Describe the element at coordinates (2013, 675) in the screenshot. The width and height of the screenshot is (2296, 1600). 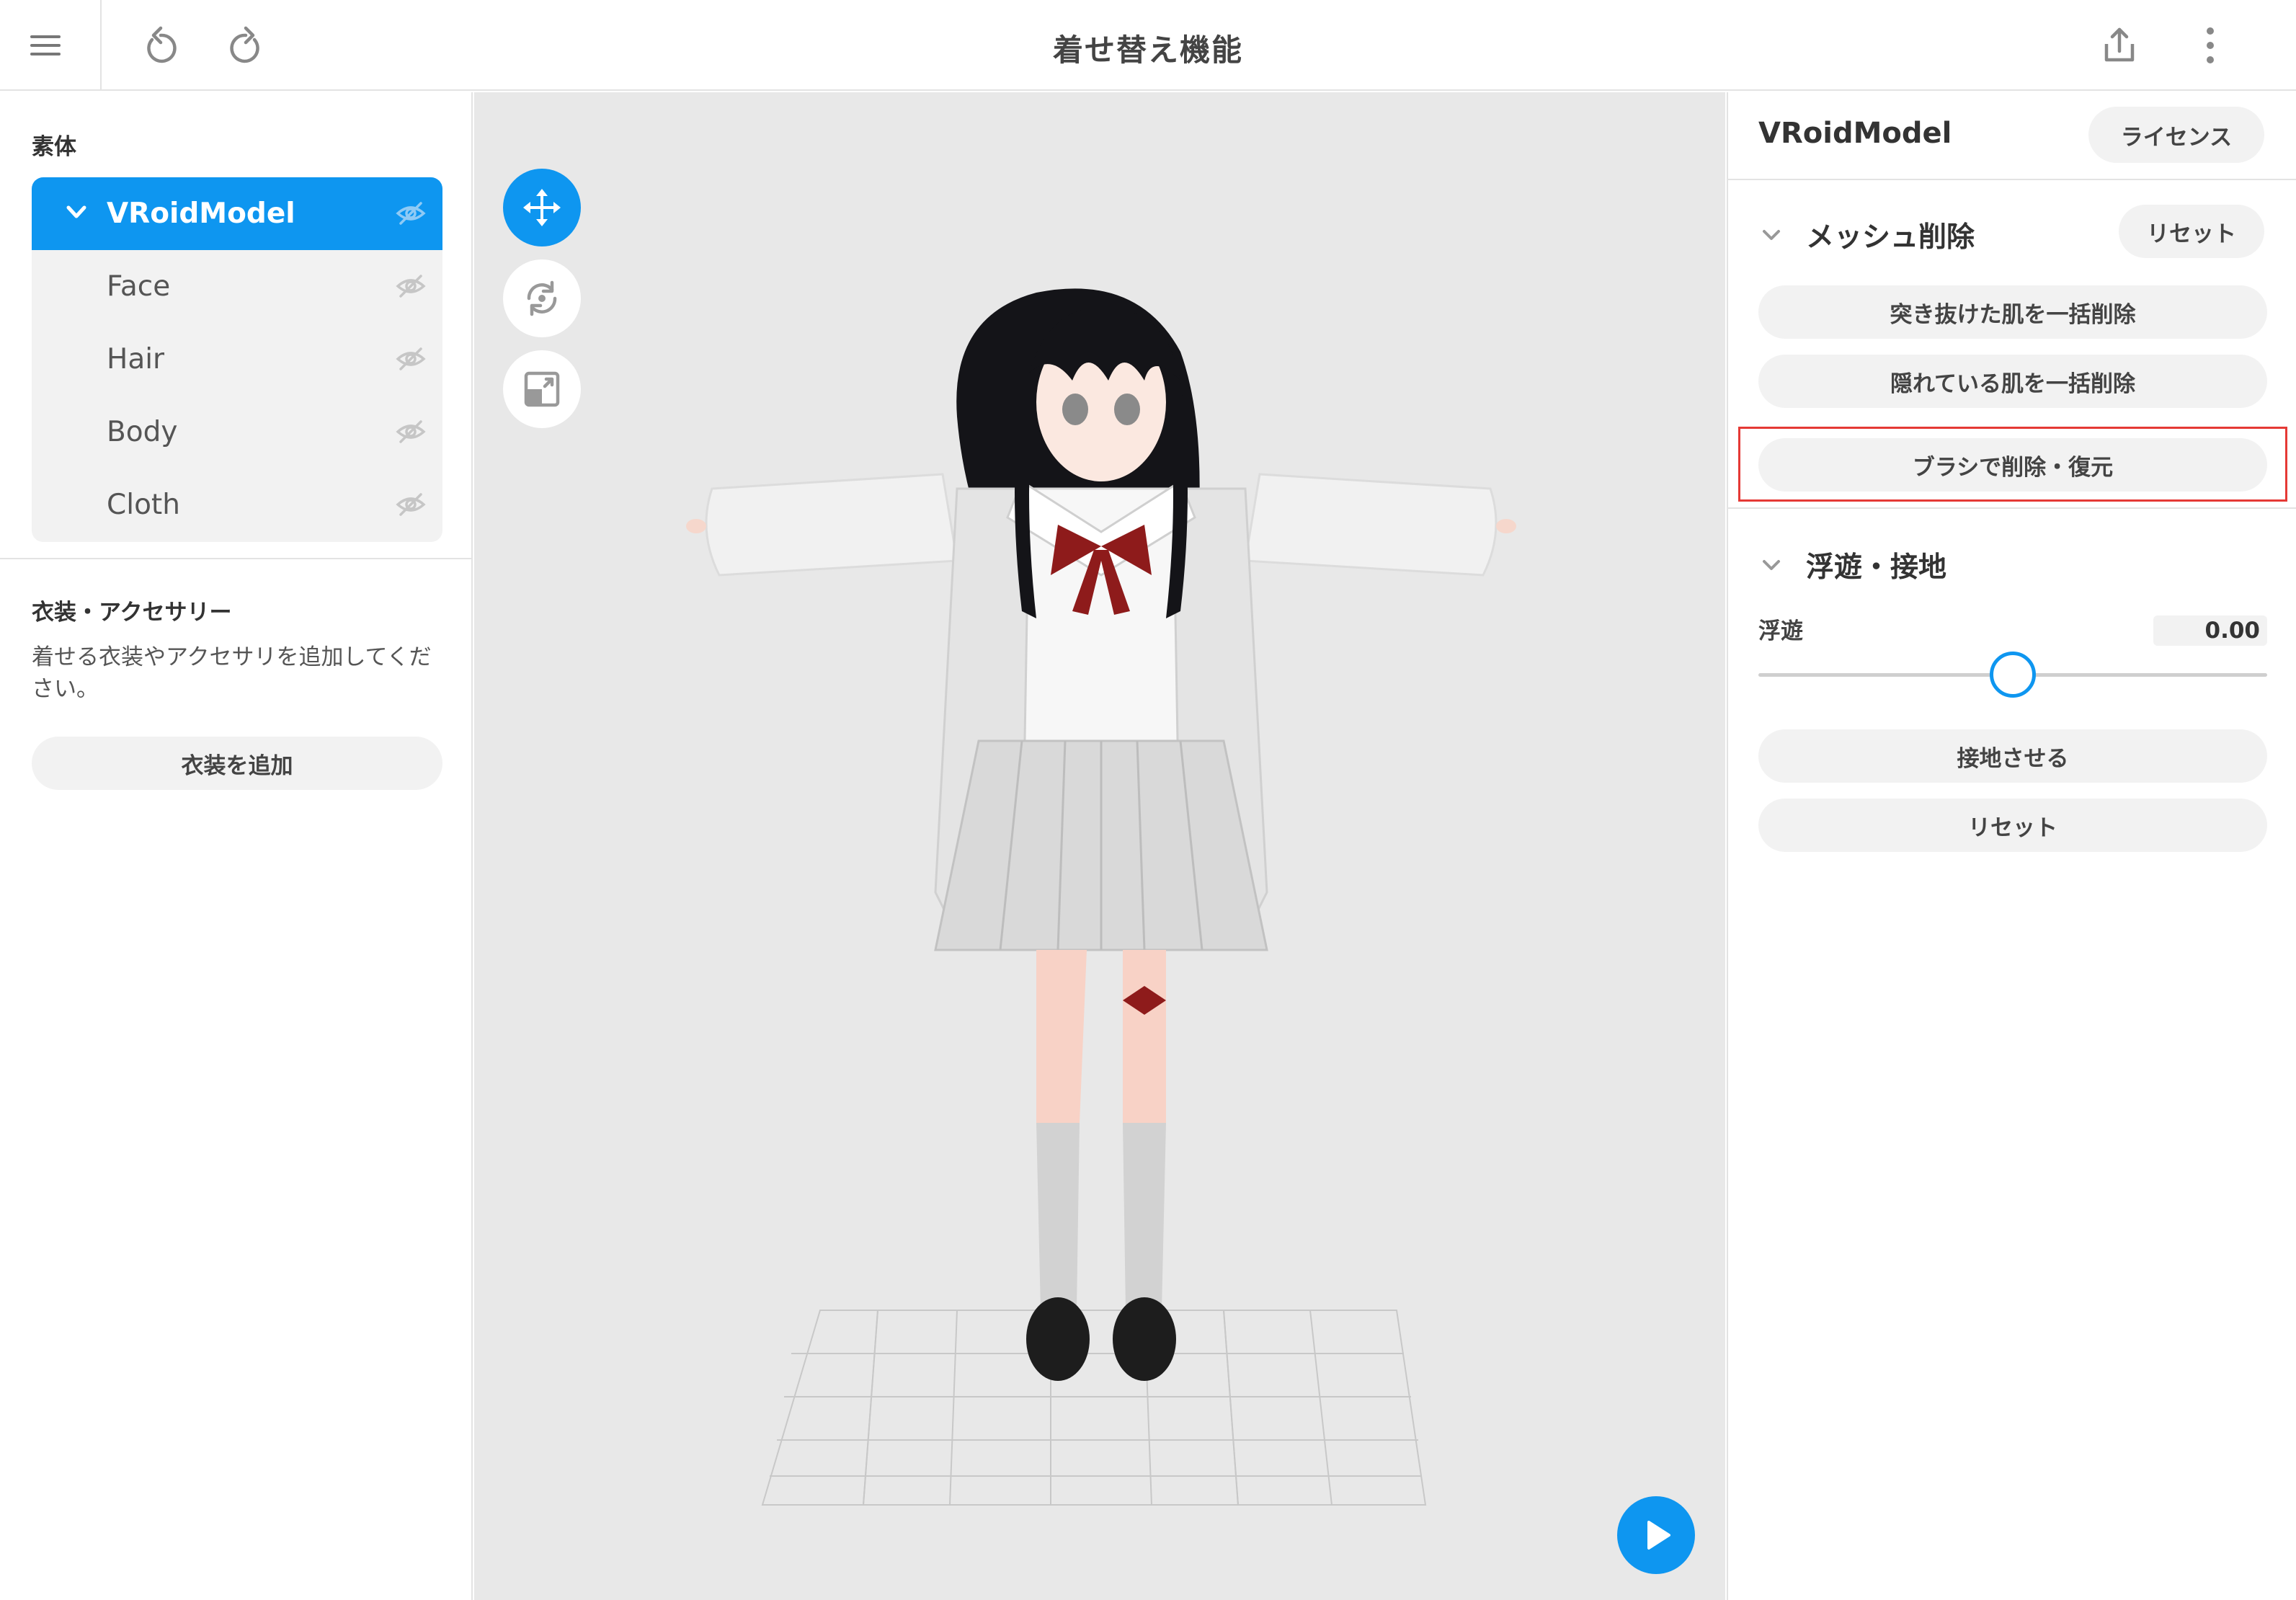
I see `float-slider-thumb` at that location.